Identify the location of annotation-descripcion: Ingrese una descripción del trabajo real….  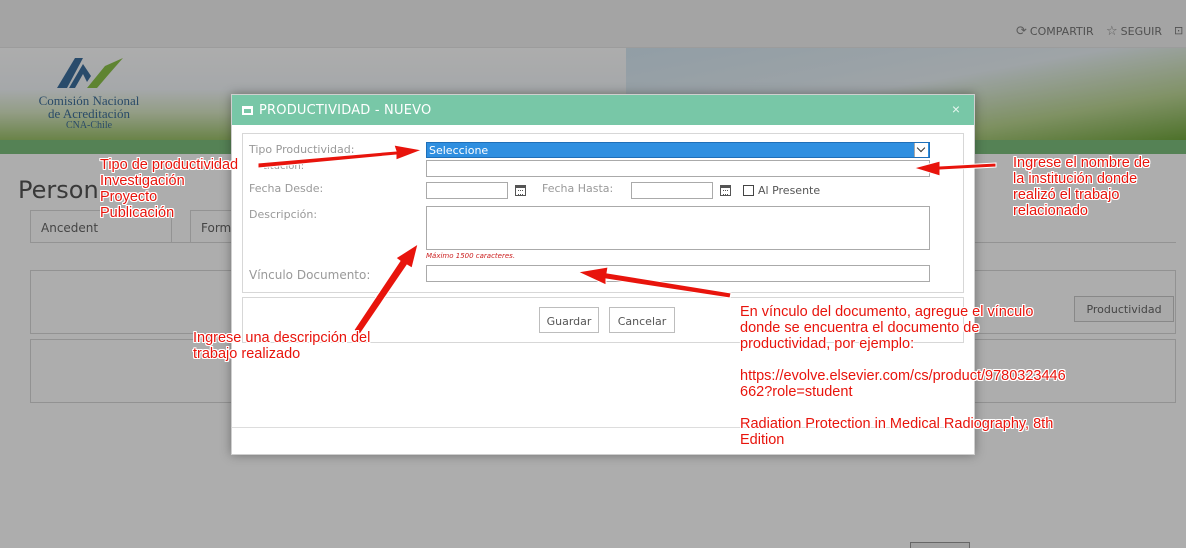
(282, 346).